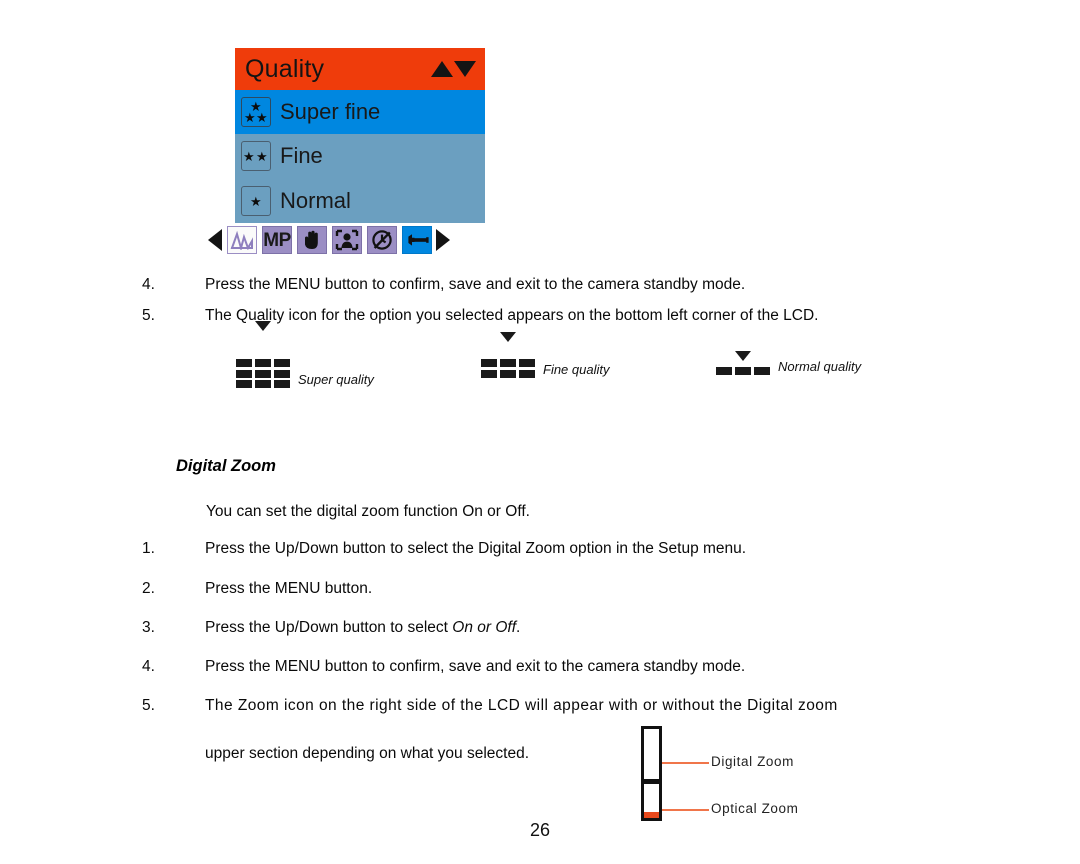 The width and height of the screenshot is (1080, 864). What do you see at coordinates (148, 548) in the screenshot?
I see `step-number: 1.` at bounding box center [148, 548].